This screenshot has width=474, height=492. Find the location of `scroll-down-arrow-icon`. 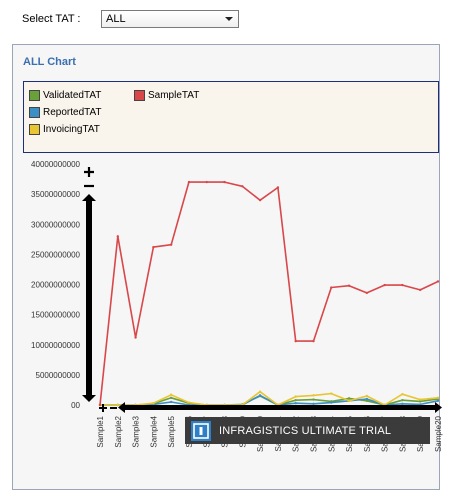

scroll-down-arrow-icon is located at coordinates (89, 398).